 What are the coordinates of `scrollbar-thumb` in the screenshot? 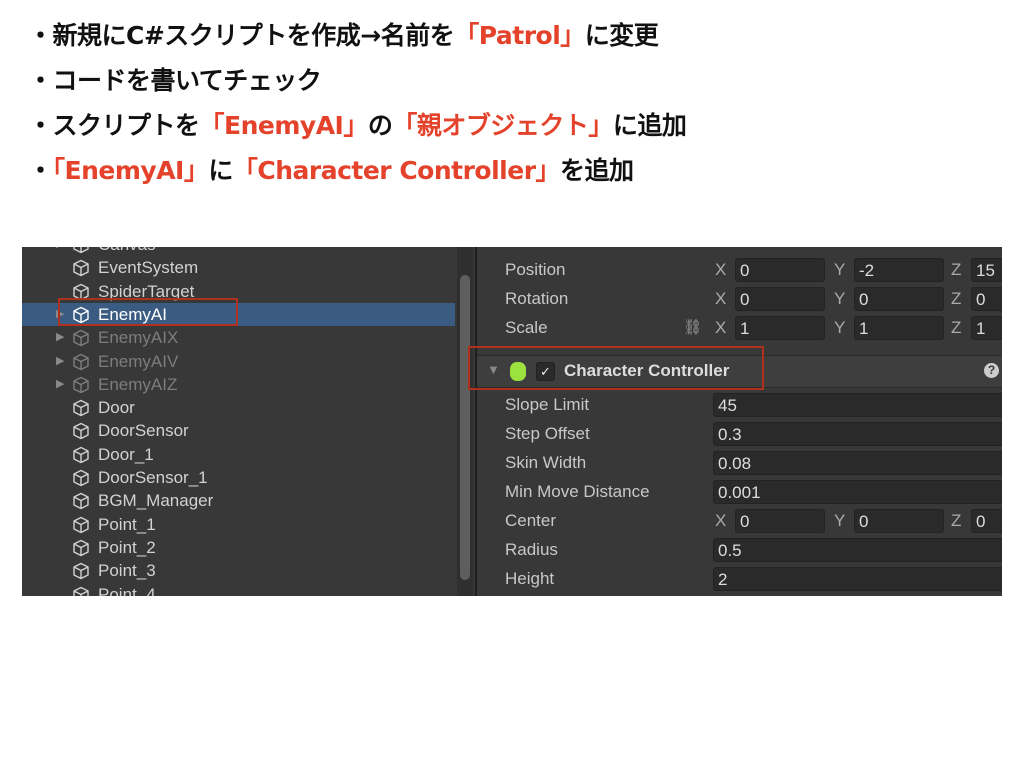 It's located at (465, 427).